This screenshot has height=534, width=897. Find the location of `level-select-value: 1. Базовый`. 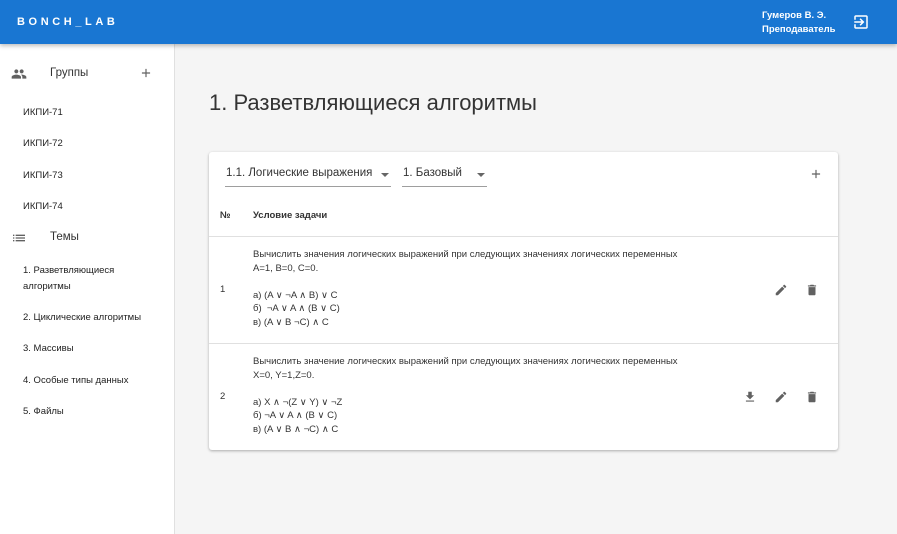

level-select-value: 1. Базовый is located at coordinates (432, 173).